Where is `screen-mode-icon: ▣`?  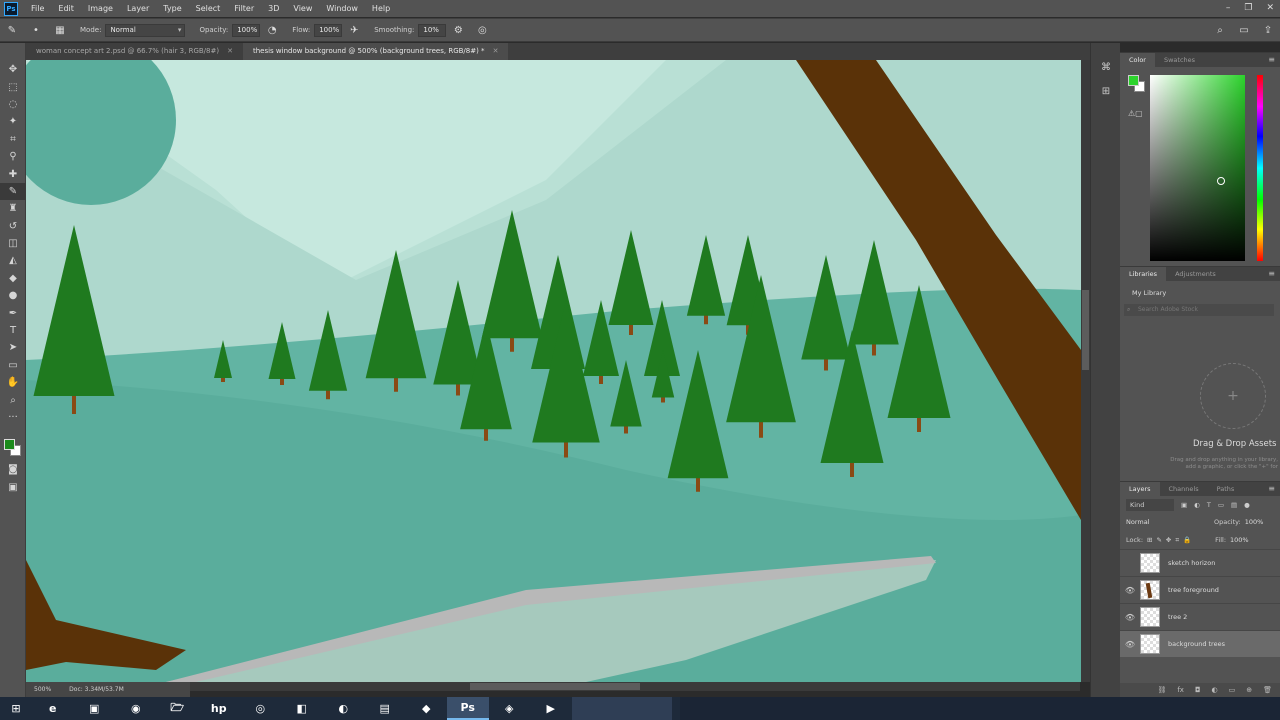
screen-mode-icon: ▣ is located at coordinates (13, 487).